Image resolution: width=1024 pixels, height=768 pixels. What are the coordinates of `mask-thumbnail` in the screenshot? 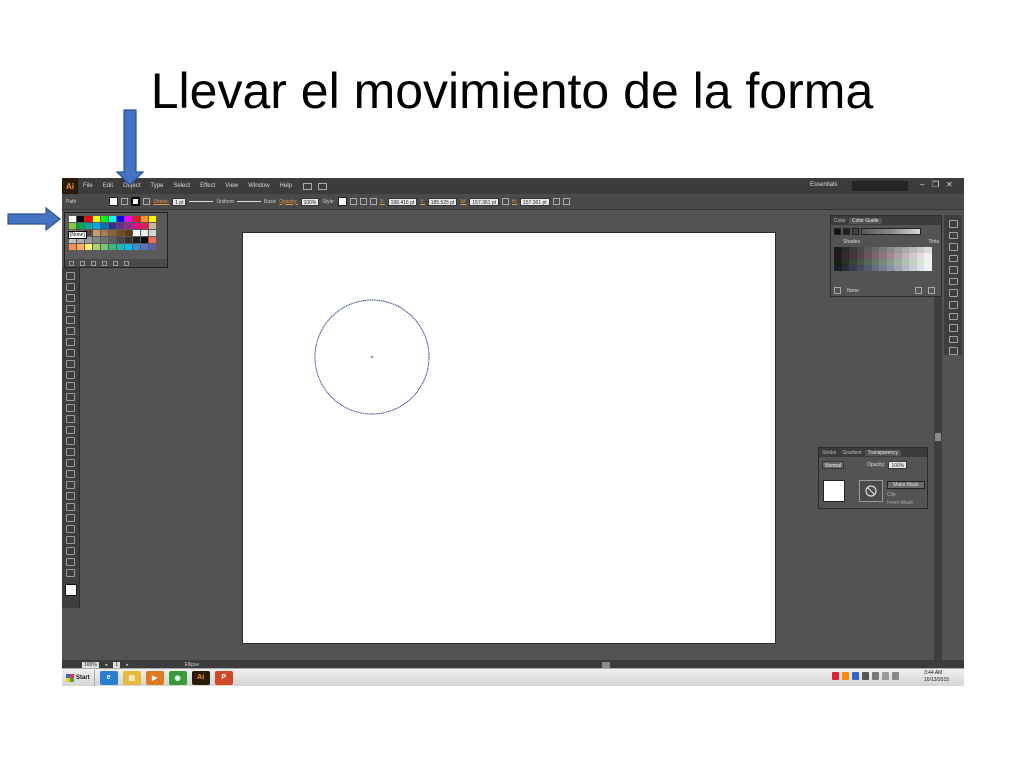 It's located at (871, 491).